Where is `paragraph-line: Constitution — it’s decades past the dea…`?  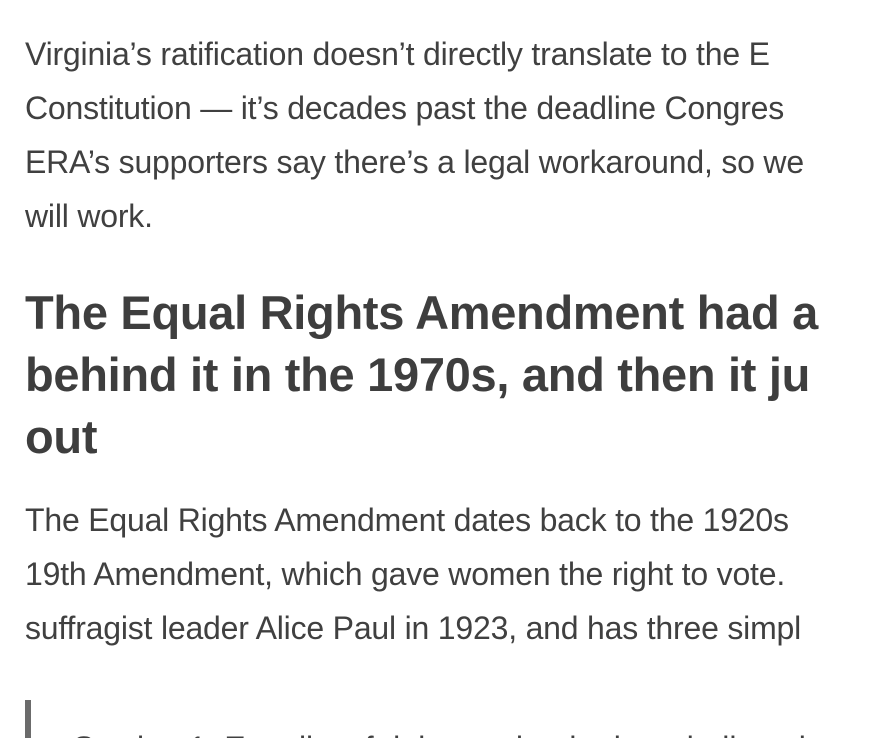 paragraph-line: Constitution — it’s decades past the dea… is located at coordinates (405, 108).